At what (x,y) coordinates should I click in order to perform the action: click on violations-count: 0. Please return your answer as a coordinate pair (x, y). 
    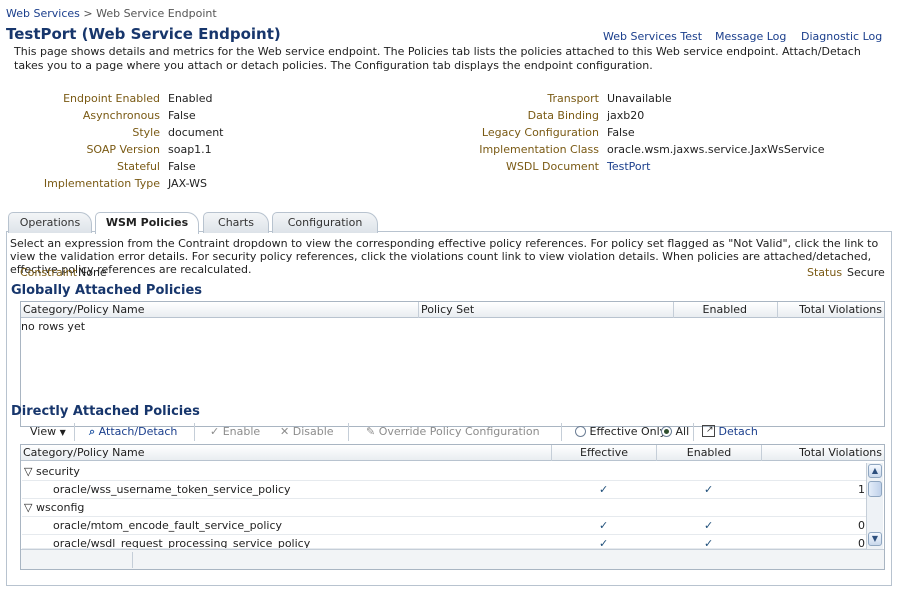
    Looking at the image, I should click on (861, 543).